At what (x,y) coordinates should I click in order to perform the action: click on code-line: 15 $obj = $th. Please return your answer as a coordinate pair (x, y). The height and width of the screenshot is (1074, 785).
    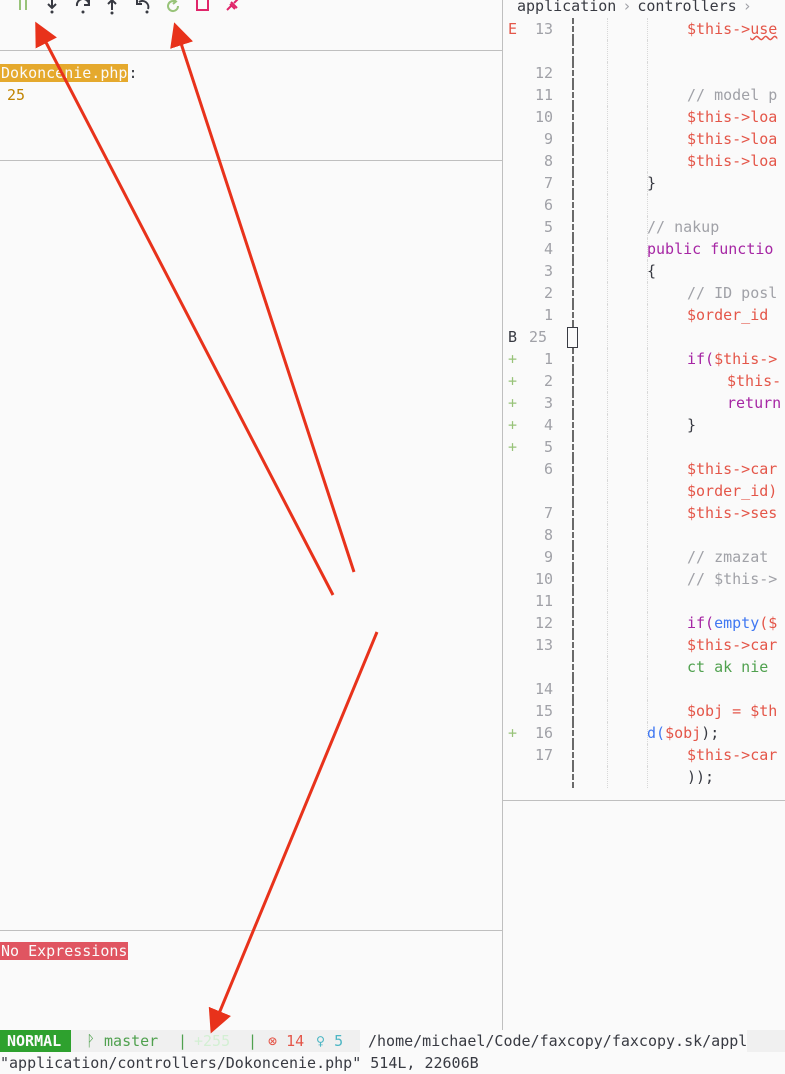
    Looking at the image, I should click on (644, 711).